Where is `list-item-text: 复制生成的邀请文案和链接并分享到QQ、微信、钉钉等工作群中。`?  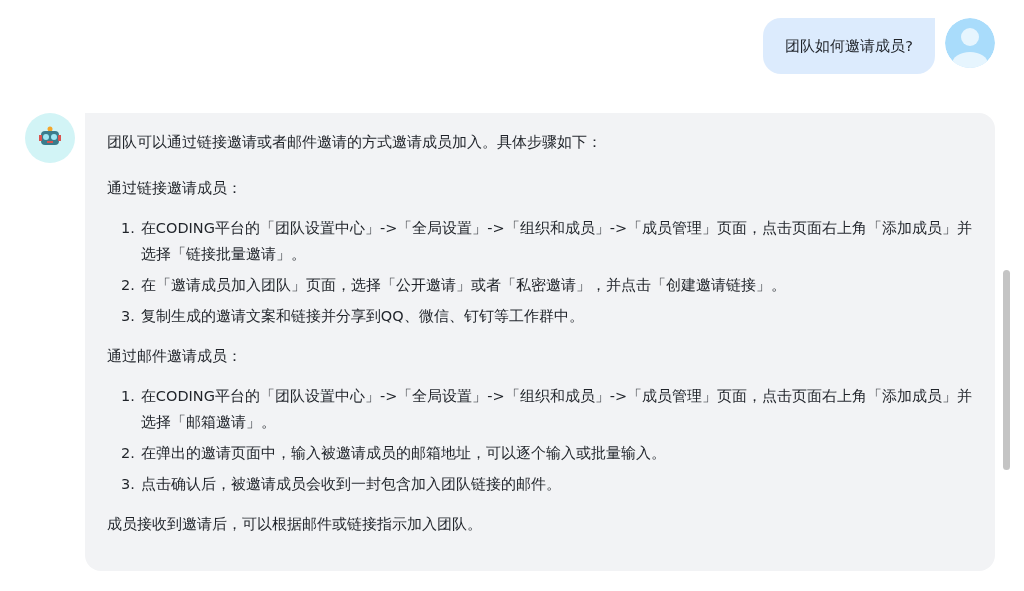
list-item-text: 复制生成的邀请文案和链接并分享到QQ、微信、钉钉等工作群中。 is located at coordinates (362, 316).